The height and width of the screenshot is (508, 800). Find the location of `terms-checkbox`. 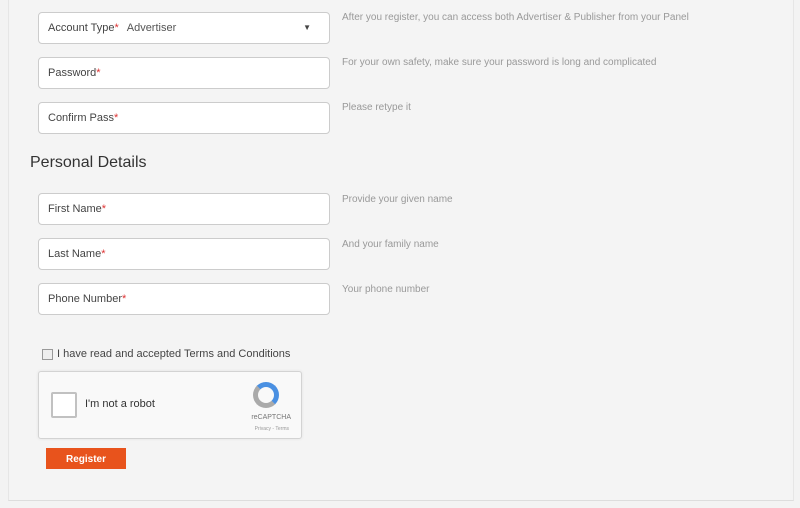

terms-checkbox is located at coordinates (47, 354).